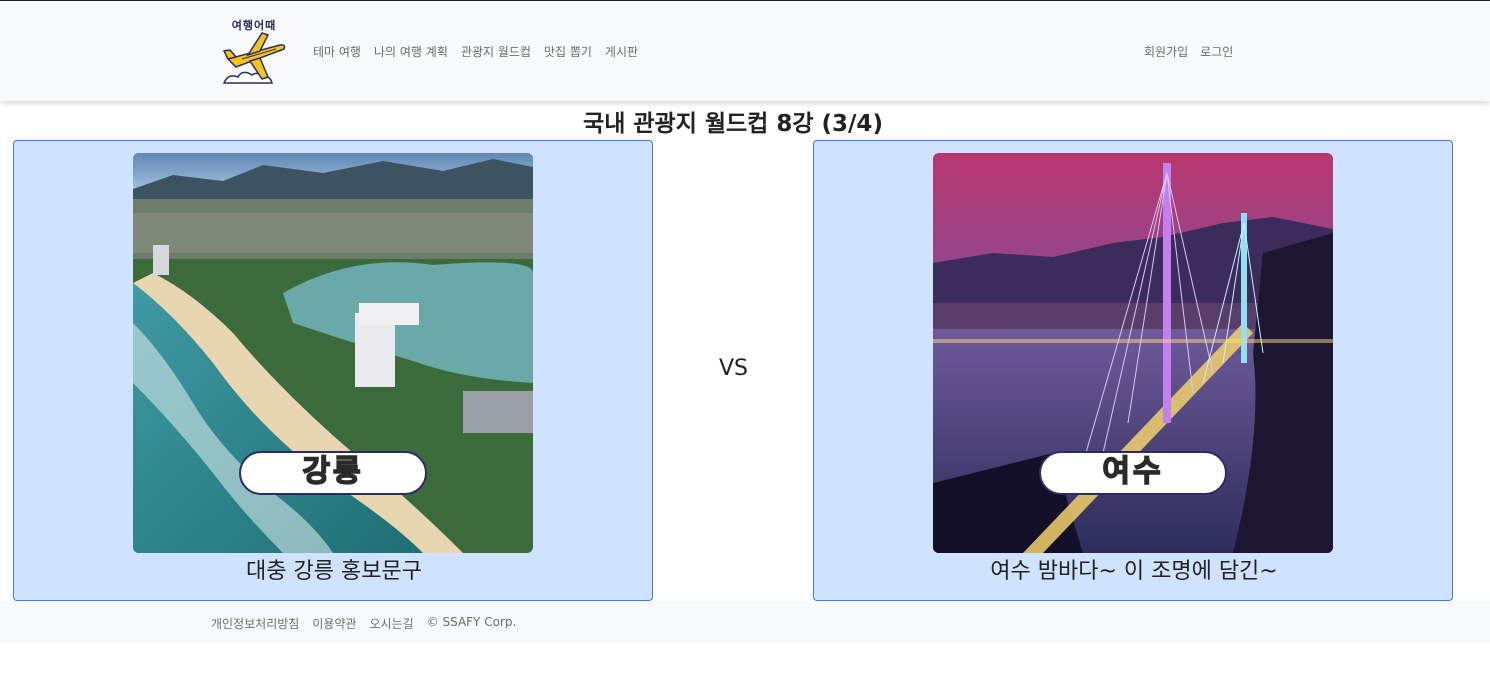  I want to click on login-link: 로그인, so click(1216, 51).